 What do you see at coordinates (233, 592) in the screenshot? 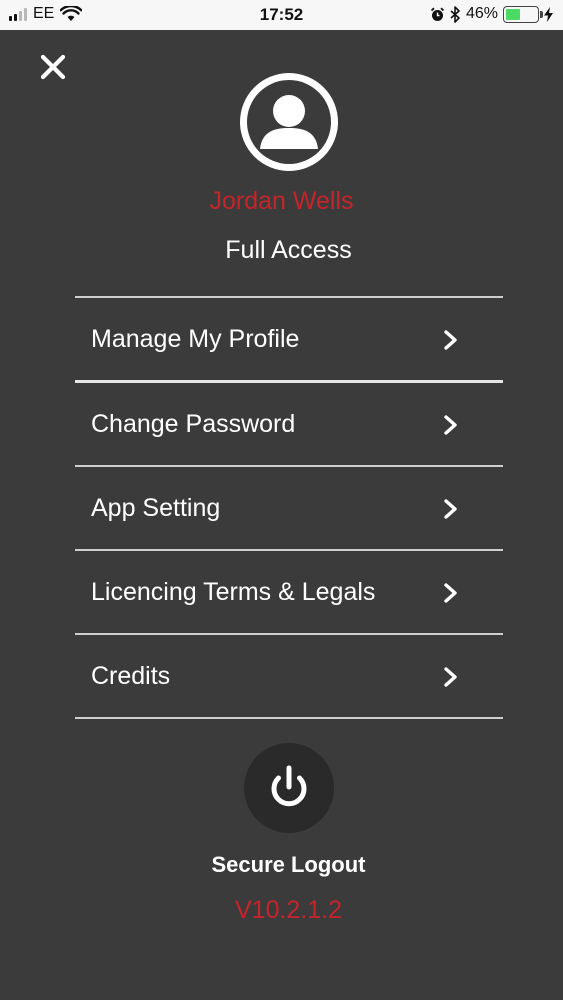
I see `menu-item-label: Licencing Terms & Legals` at bounding box center [233, 592].